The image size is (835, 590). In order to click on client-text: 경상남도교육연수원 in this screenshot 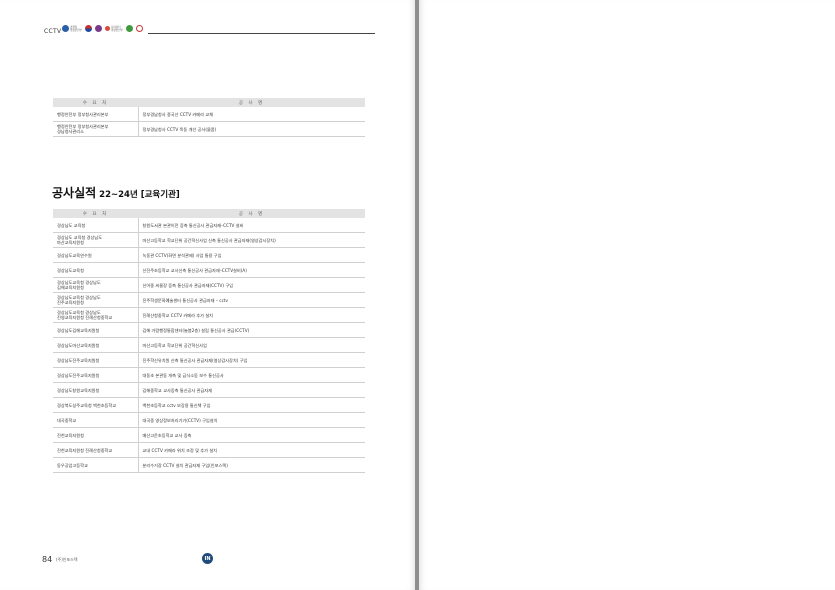, I will do `click(74, 255)`.